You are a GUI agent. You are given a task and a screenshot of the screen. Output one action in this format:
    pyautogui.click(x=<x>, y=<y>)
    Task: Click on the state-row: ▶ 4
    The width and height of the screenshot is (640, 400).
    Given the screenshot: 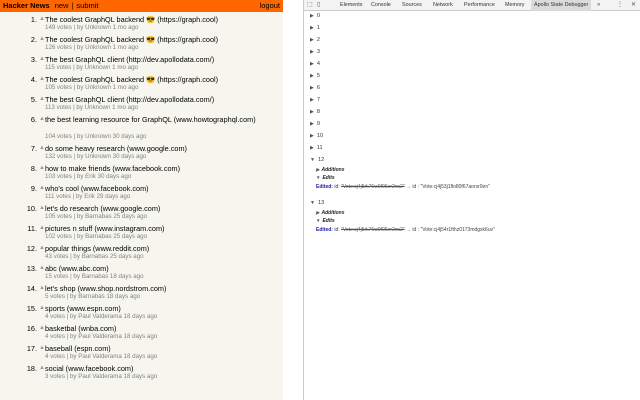 What is the action you would take?
    pyautogui.click(x=315, y=64)
    